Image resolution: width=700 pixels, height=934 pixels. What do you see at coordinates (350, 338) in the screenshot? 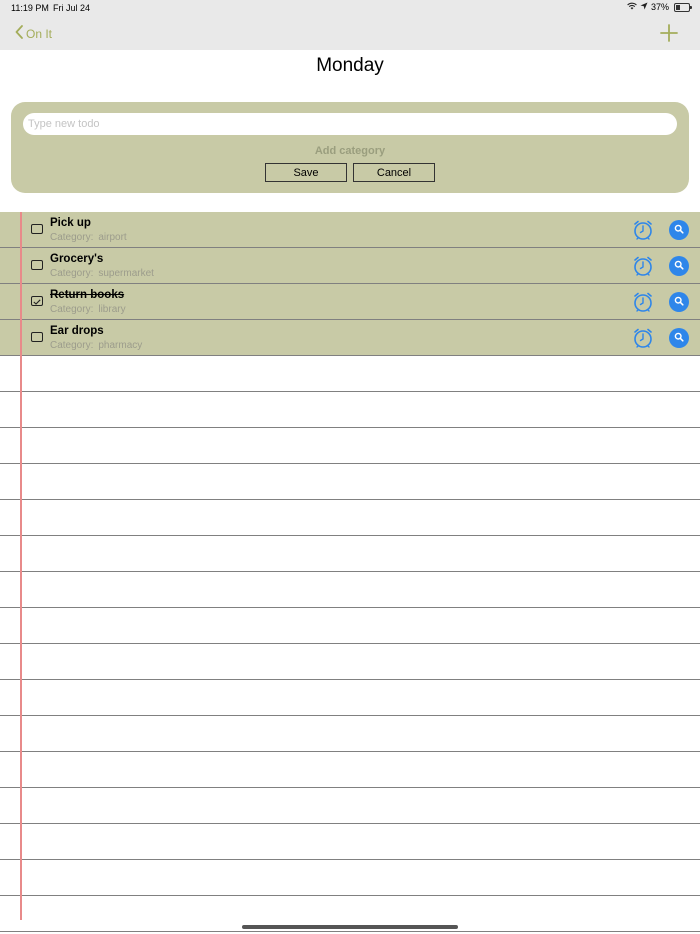
I see `todo-row: Ear drops Category: pharmacy` at bounding box center [350, 338].